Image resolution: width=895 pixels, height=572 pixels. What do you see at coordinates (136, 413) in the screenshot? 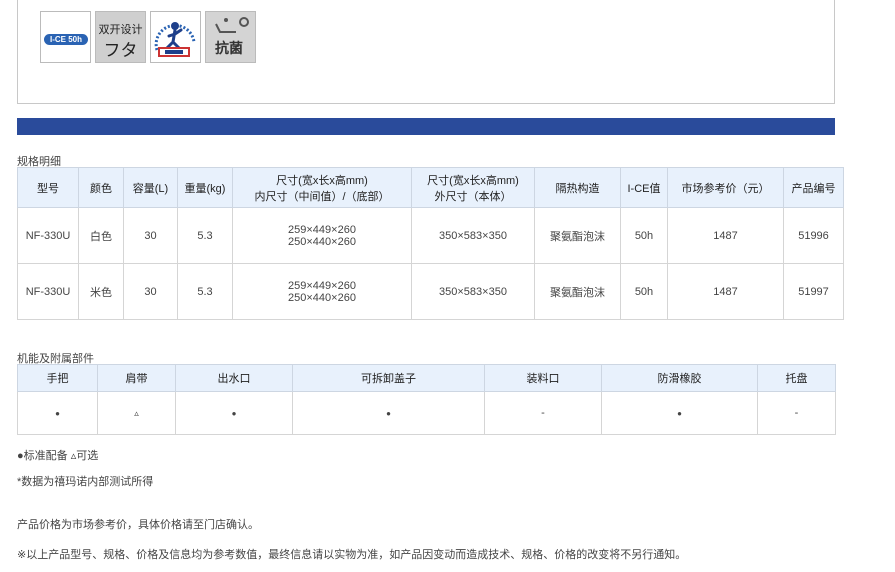
I see `feature-value-strap: ▵` at bounding box center [136, 413].